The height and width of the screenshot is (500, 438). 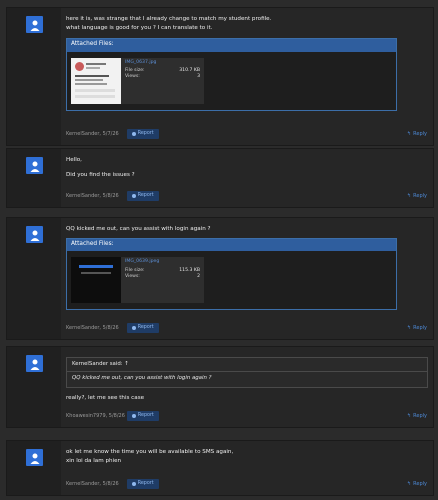 What do you see at coordinates (162, 262) in the screenshot?
I see `file-name-link: IMG_0639.jpeg` at bounding box center [162, 262].